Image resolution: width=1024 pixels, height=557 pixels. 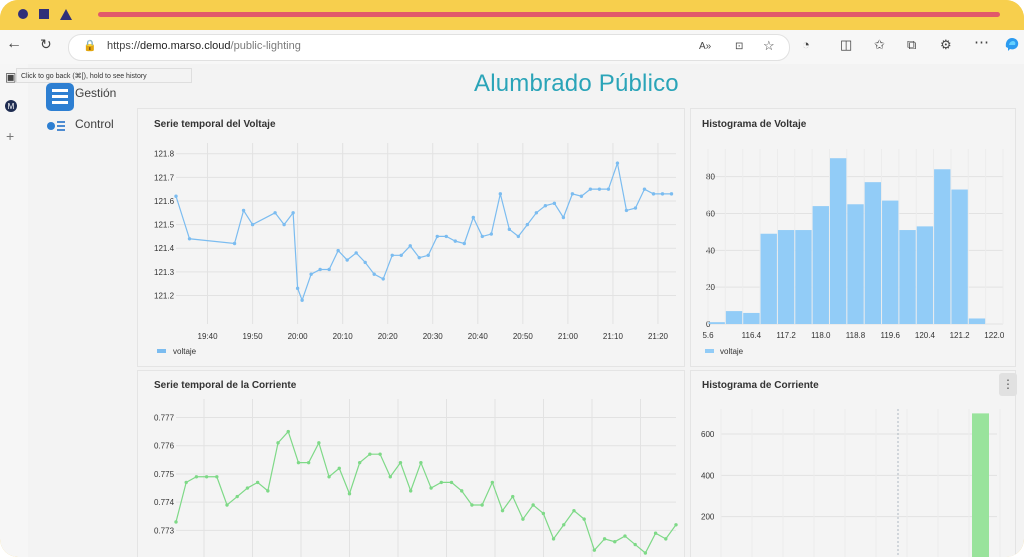 What do you see at coordinates (846, 44) in the screenshot?
I see `split-screen-icon: ◫` at bounding box center [846, 44].